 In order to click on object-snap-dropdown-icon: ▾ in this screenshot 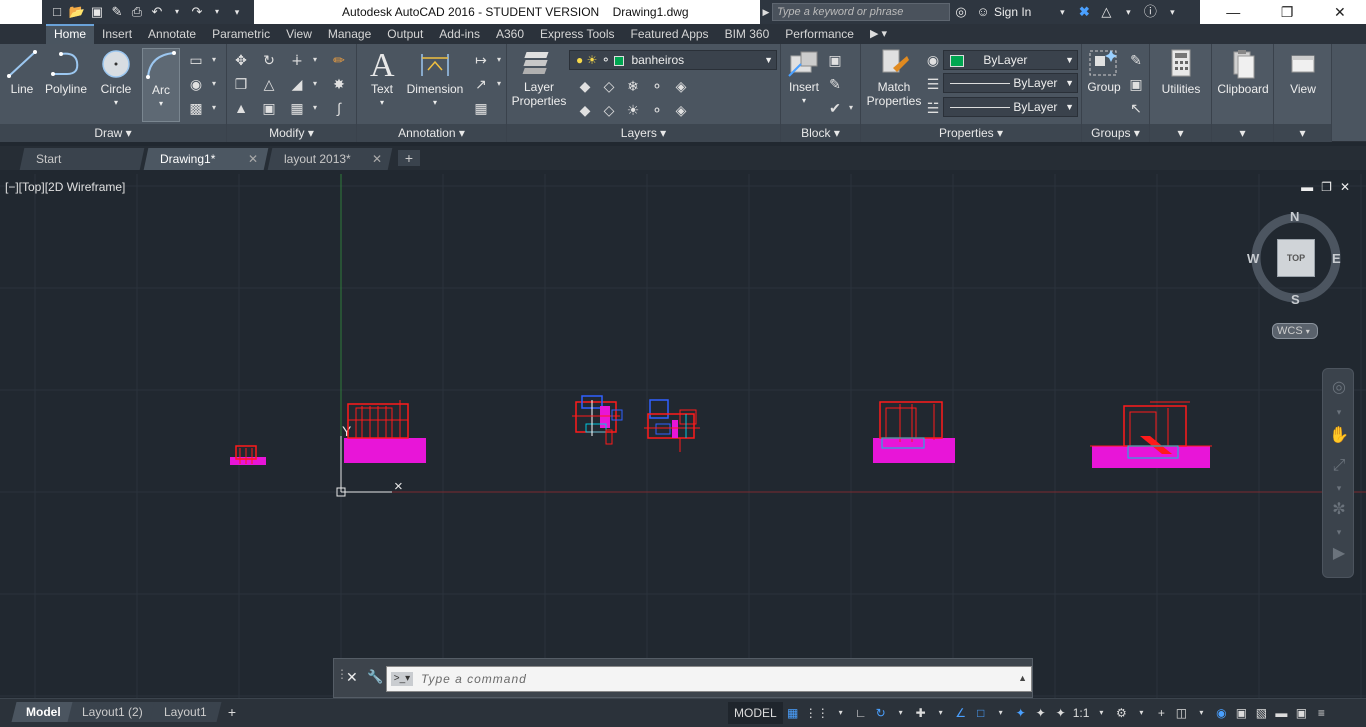, I will do `click(1001, 713)`.